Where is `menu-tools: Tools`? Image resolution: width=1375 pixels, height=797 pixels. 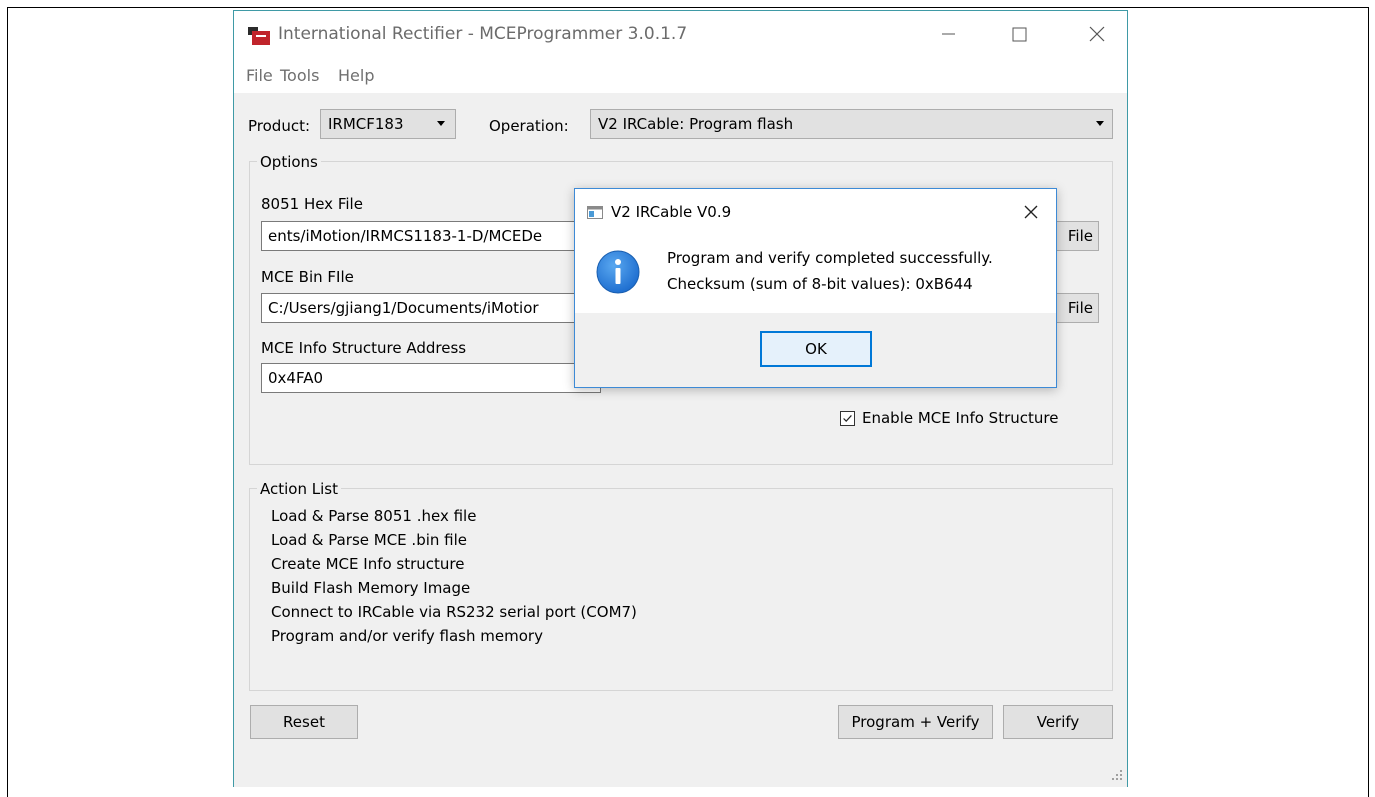 menu-tools: Tools is located at coordinates (299, 75).